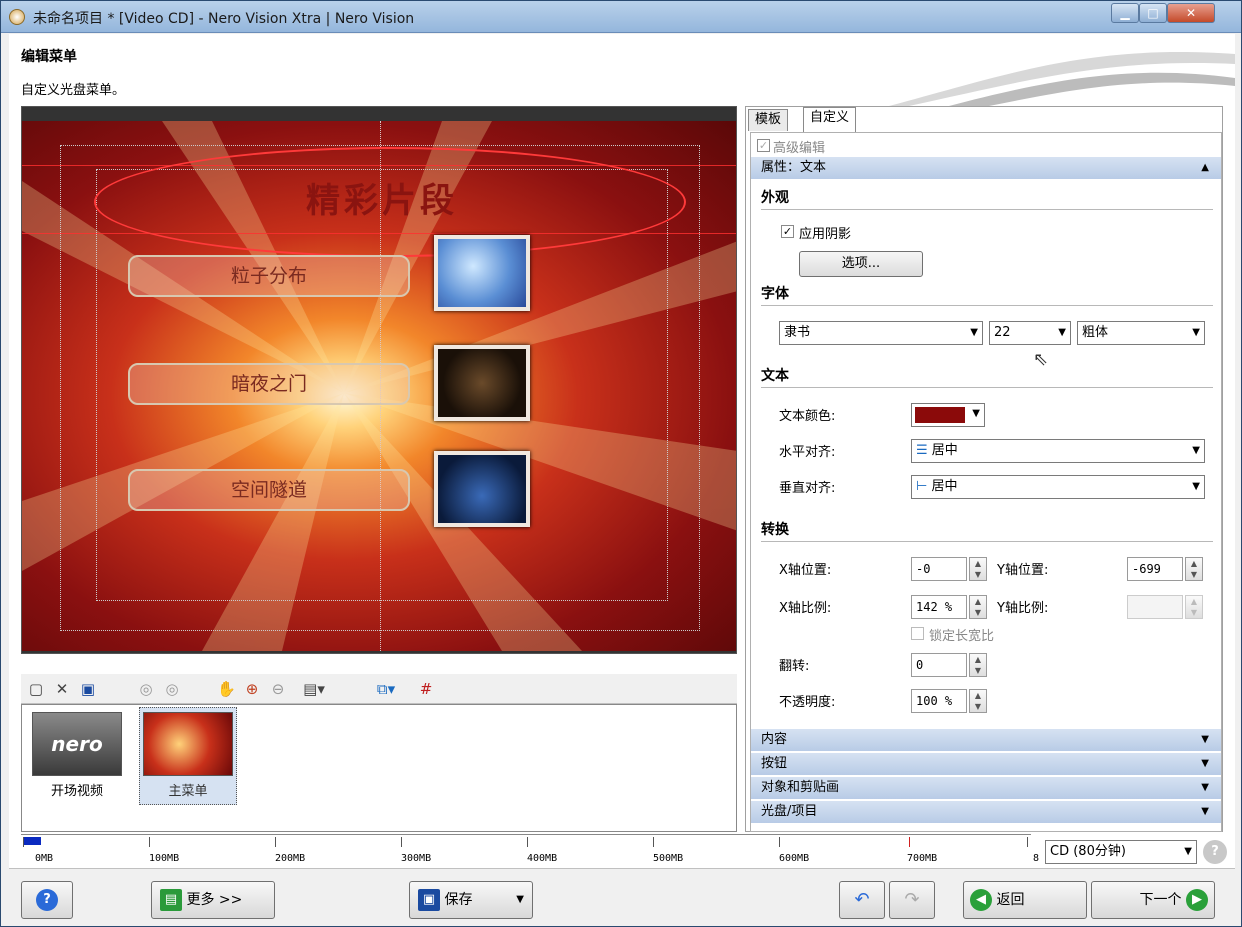 This screenshot has height=927, width=1242. I want to click on back-button-label: 返回, so click(1010, 900).